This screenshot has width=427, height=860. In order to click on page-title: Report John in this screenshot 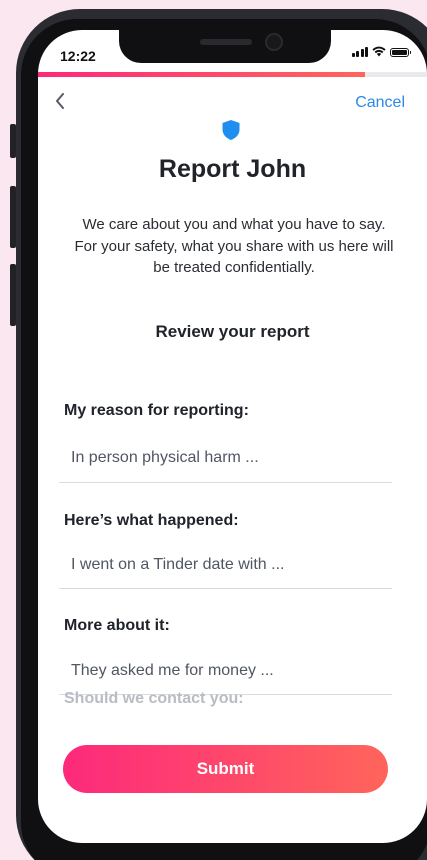, I will do `click(232, 169)`.